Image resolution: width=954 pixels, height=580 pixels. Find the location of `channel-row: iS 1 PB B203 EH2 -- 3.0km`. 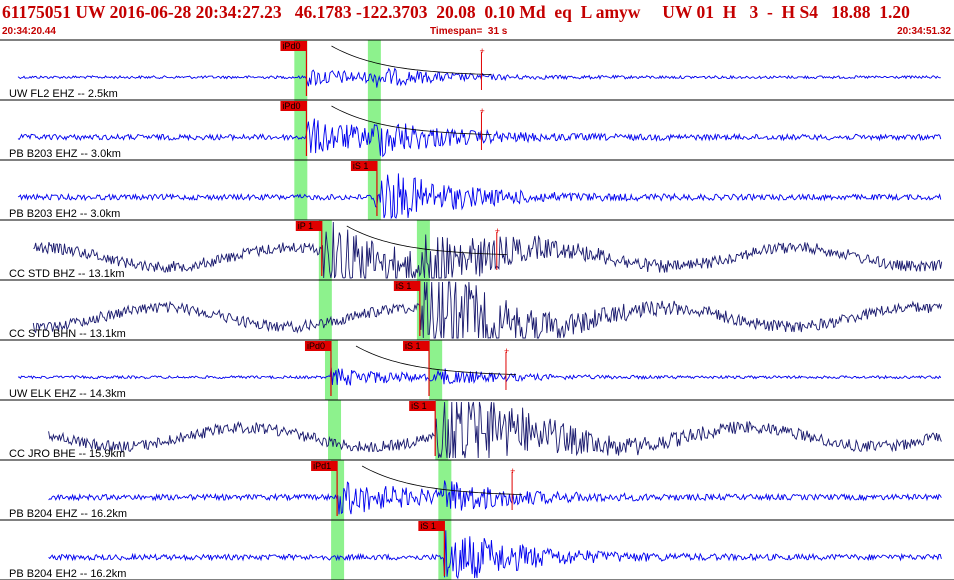

channel-row: iS 1 PB B203 EH2 -- 3.0km is located at coordinates (475, 190).